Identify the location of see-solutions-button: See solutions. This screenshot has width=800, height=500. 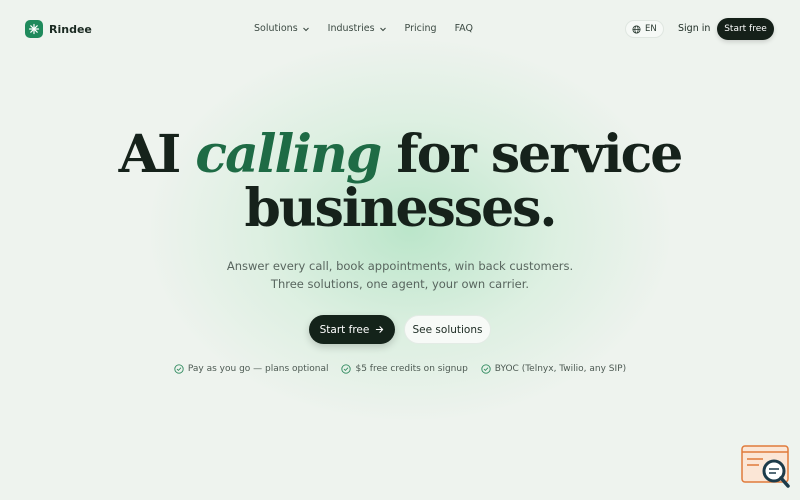
(447, 329).